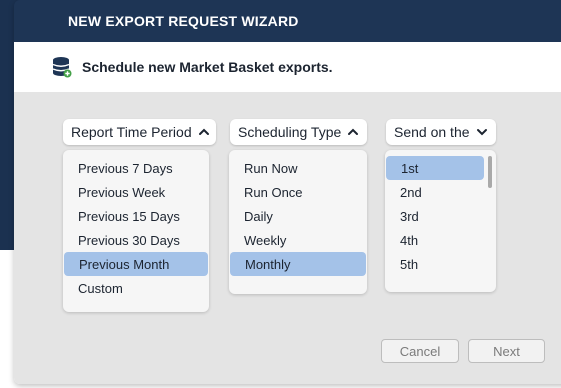  I want to click on next-button: Next, so click(506, 351).